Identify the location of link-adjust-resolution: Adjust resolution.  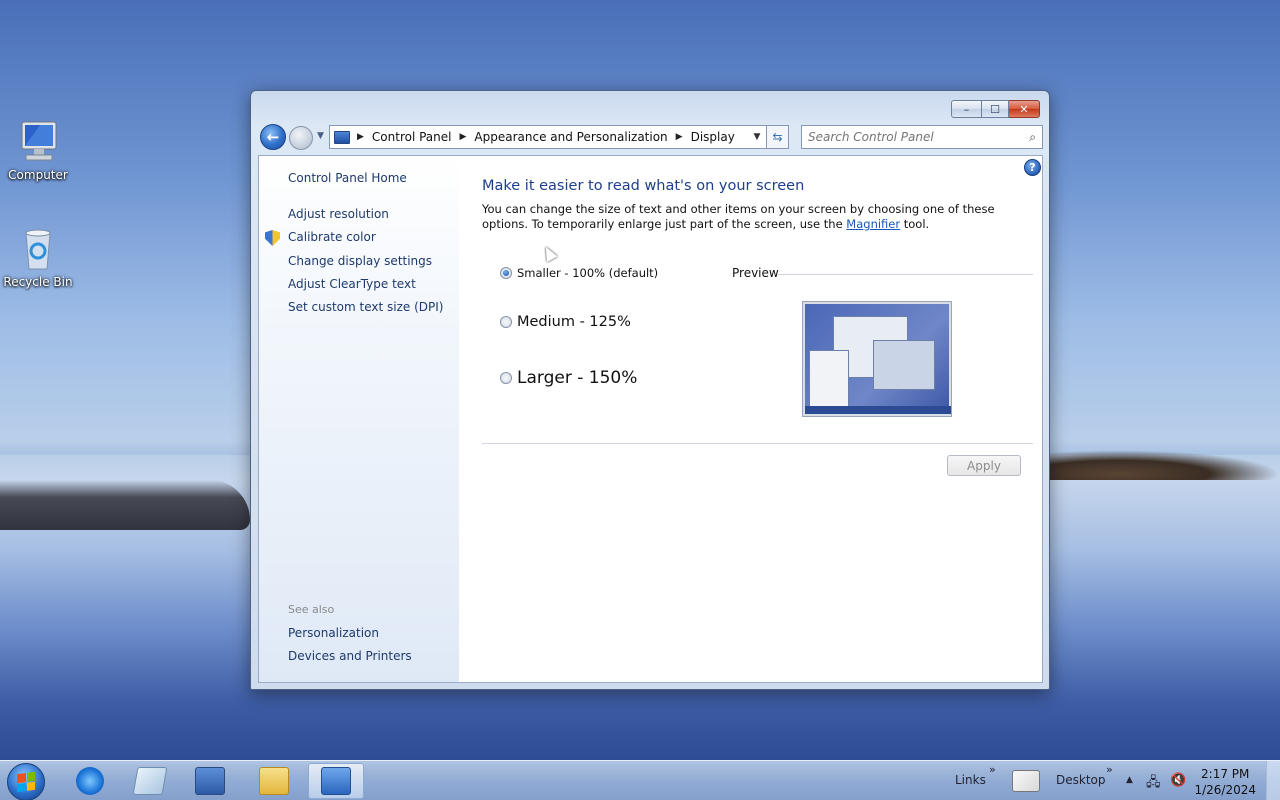
(338, 214).